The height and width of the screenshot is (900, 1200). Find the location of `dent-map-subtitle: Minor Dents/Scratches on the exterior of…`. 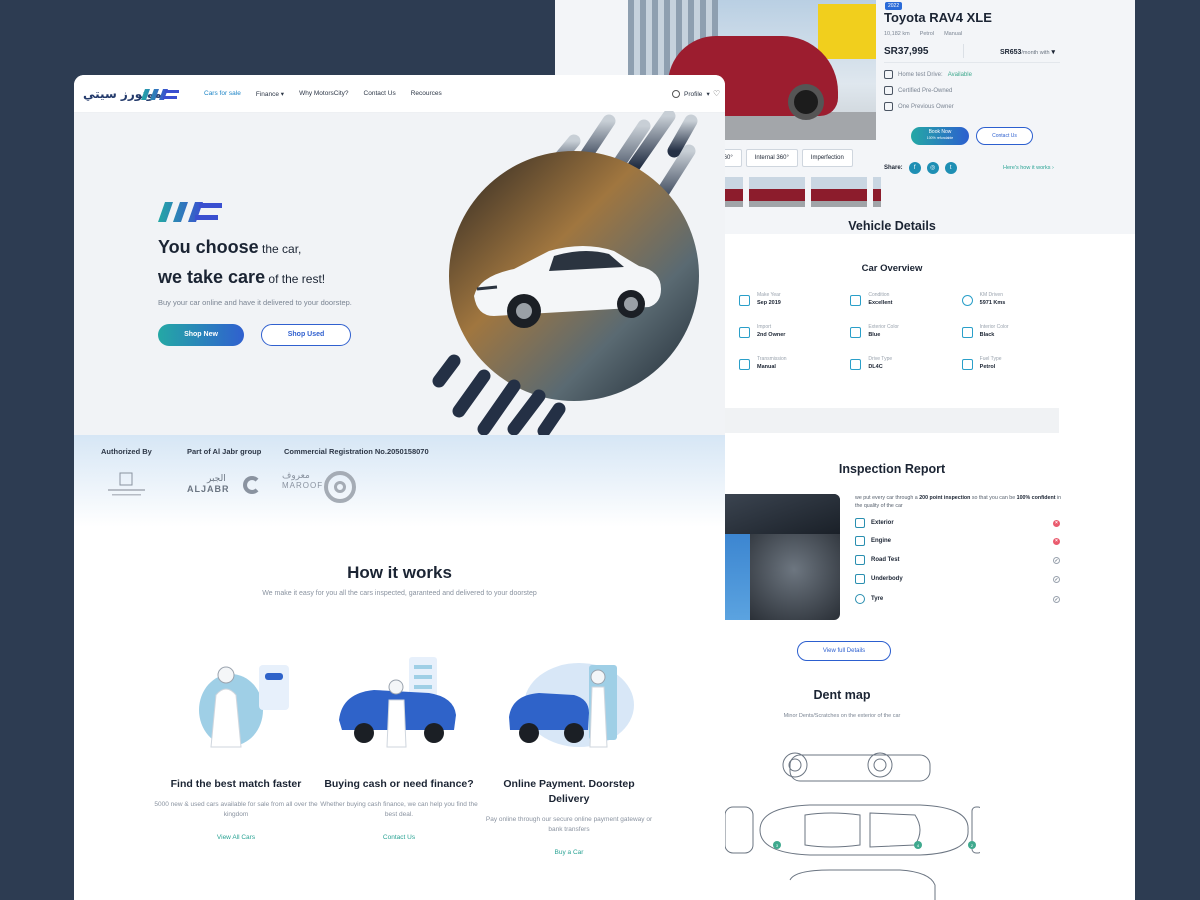

dent-map-subtitle: Minor Dents/Scratches on the exterior of… is located at coordinates (842, 716).